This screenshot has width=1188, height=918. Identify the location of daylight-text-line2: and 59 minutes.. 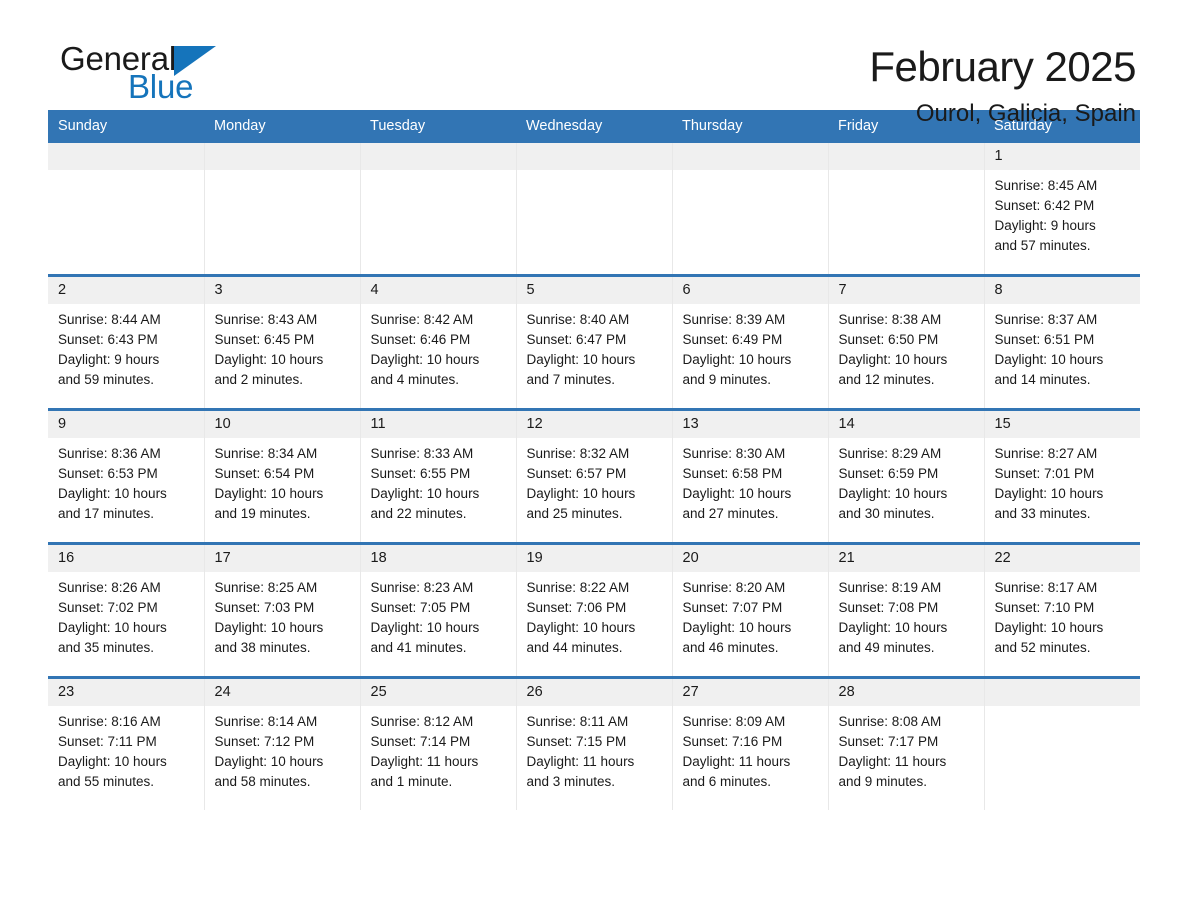
(106, 379).